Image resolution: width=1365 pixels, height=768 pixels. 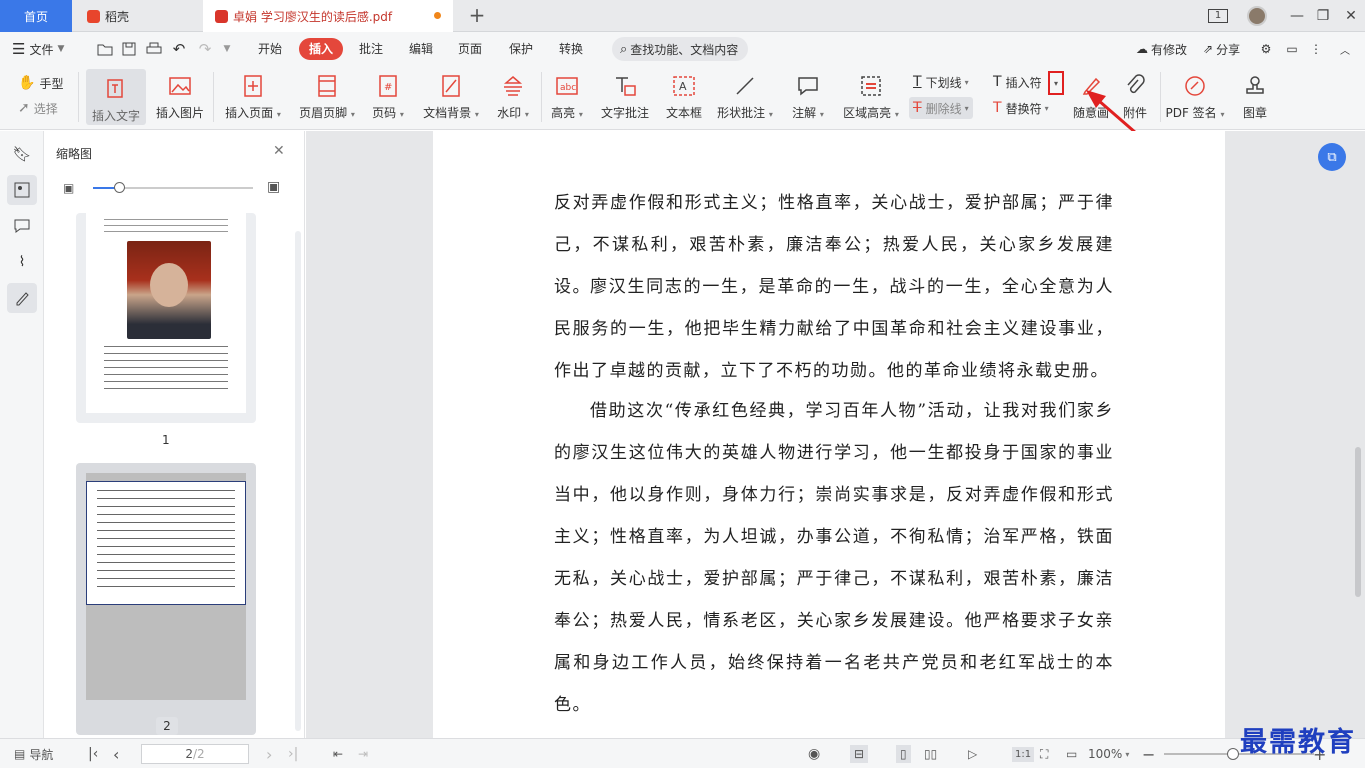 What do you see at coordinates (22, 226) in the screenshot?
I see `comments-button` at bounding box center [22, 226].